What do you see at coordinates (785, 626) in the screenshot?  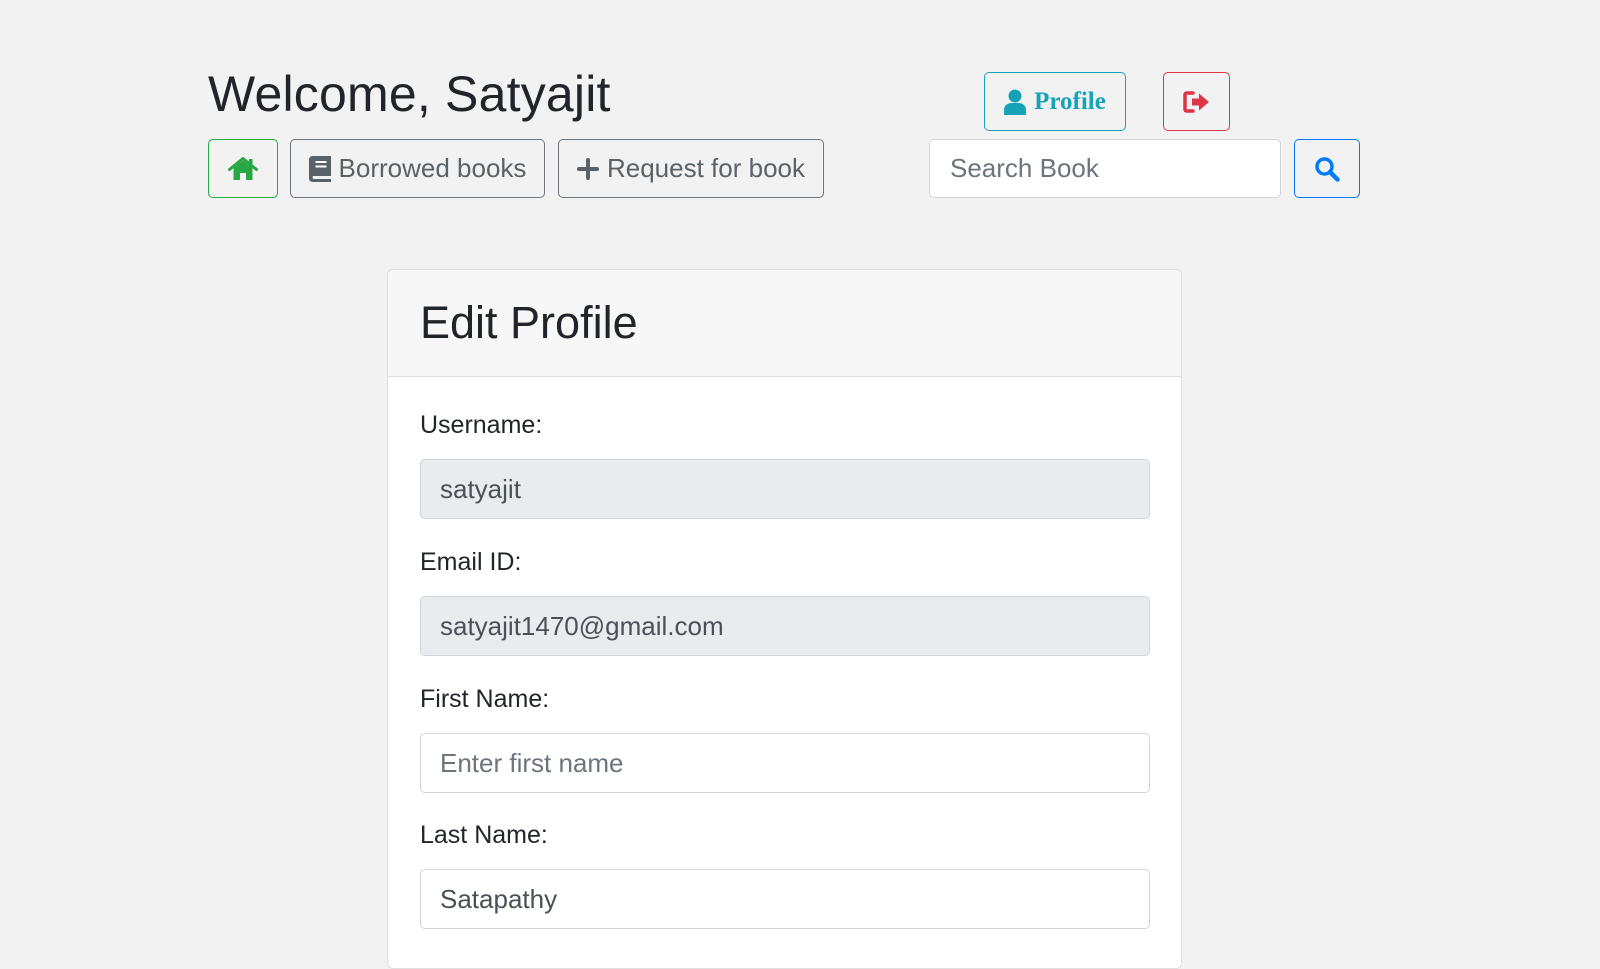 I see `email-field` at bounding box center [785, 626].